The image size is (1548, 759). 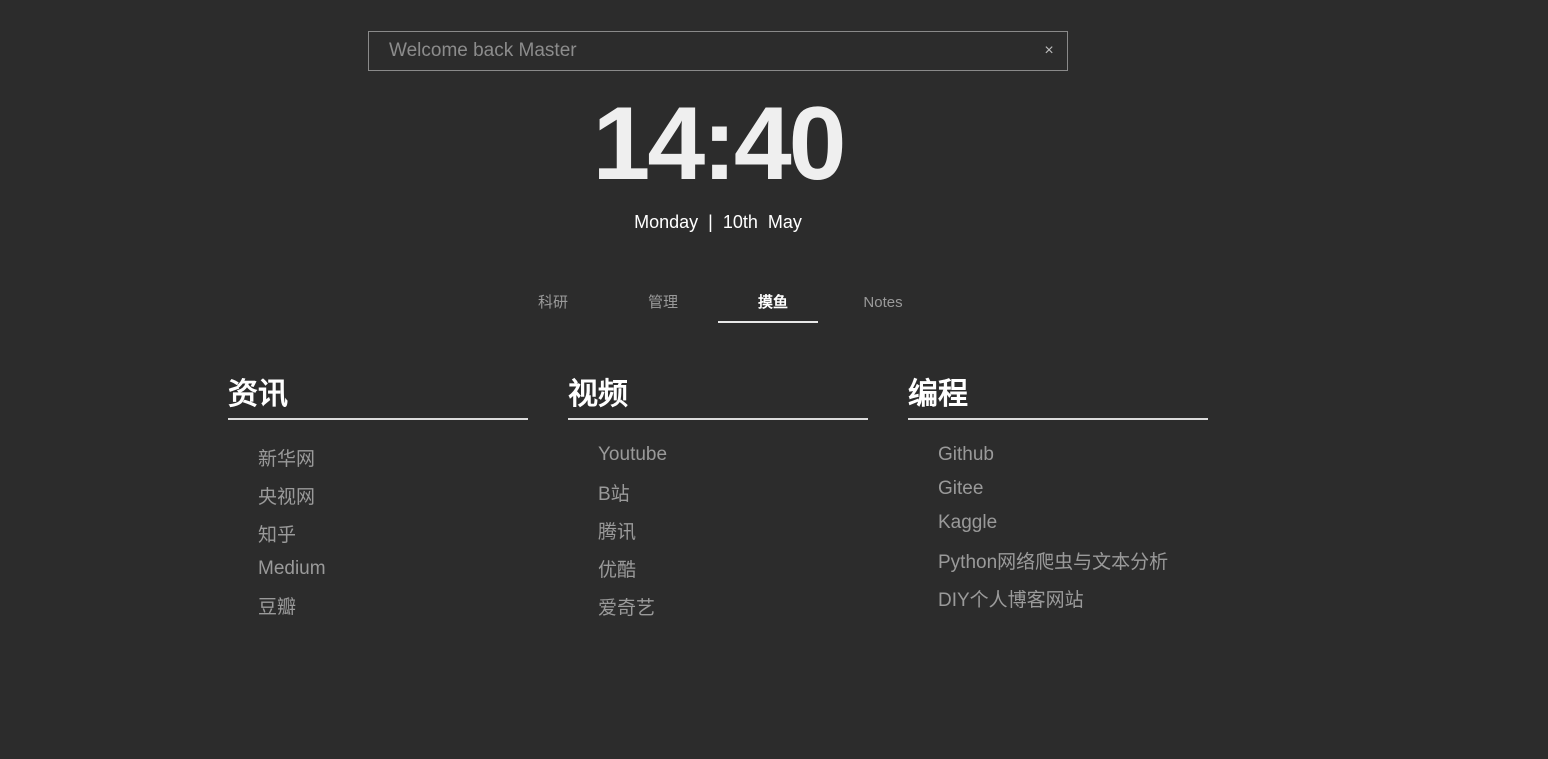 What do you see at coordinates (626, 606) in the screenshot?
I see `link-iqiyi: 爱奇艺` at bounding box center [626, 606].